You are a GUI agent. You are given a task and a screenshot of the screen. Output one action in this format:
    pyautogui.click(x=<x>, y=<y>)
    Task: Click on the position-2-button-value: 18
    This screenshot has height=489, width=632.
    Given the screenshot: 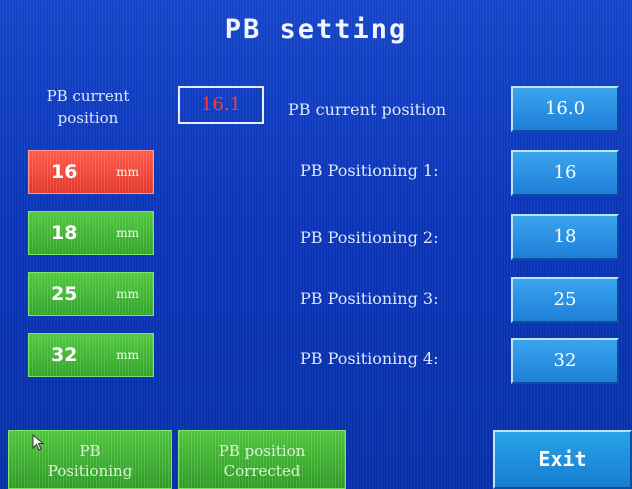 What is the action you would take?
    pyautogui.click(x=64, y=233)
    